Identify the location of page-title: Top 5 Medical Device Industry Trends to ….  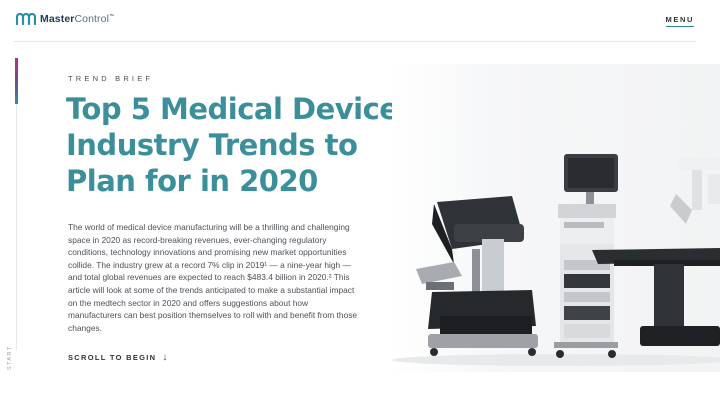
(232, 145).